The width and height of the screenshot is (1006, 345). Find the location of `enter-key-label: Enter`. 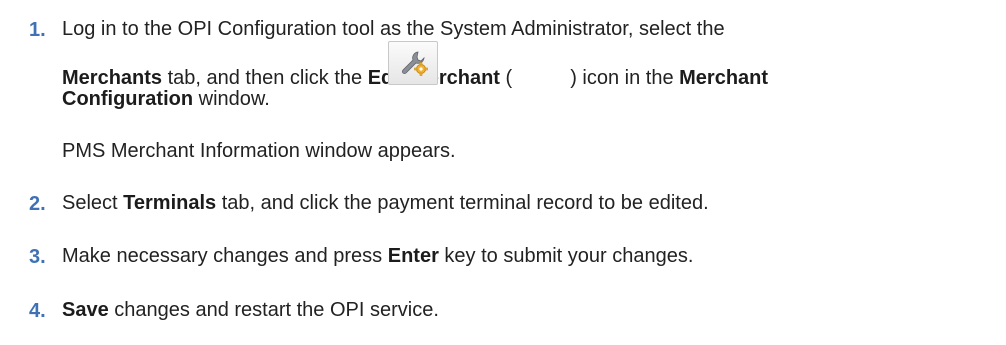

enter-key-label: Enter is located at coordinates (413, 256).